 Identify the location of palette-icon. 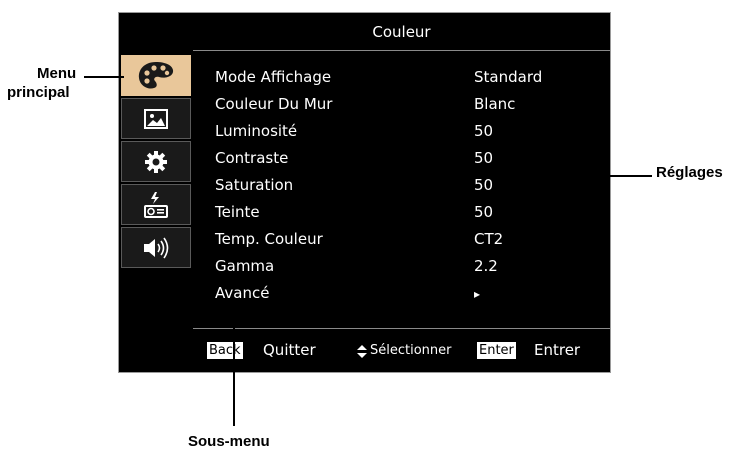
(156, 75).